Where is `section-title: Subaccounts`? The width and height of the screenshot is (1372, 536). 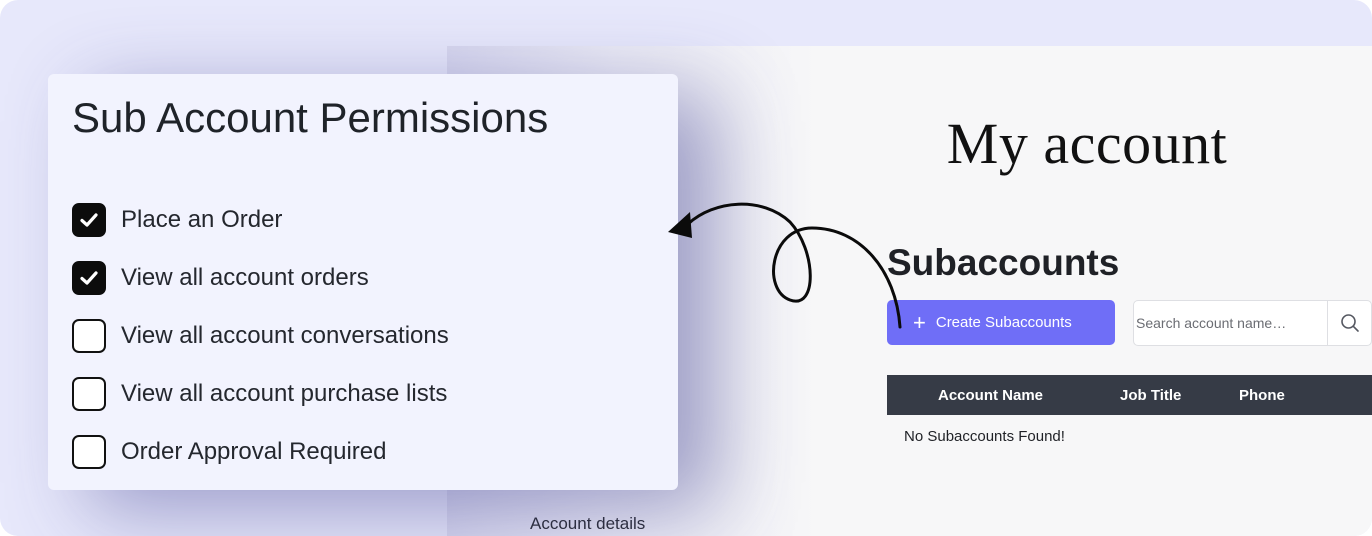 section-title: Subaccounts is located at coordinates (1003, 262).